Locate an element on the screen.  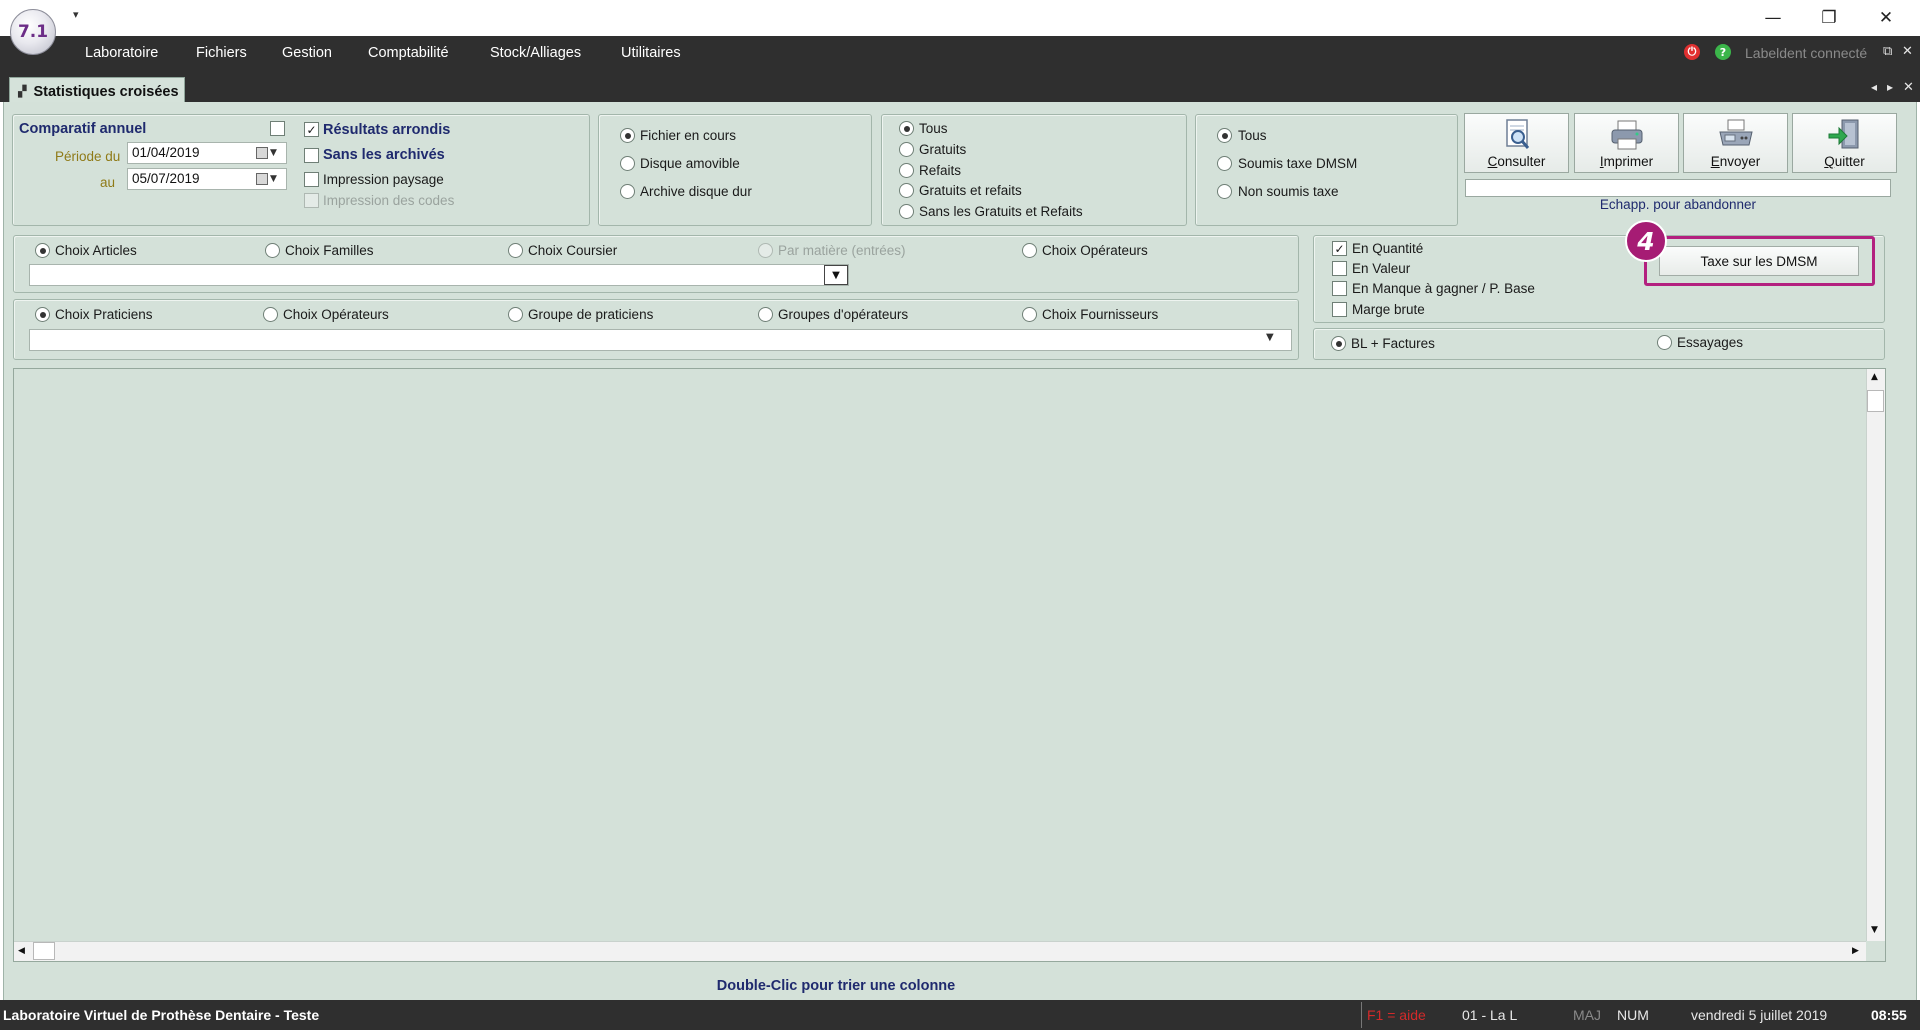
connection-status: Labeldent connecté is located at coordinates (1806, 53).